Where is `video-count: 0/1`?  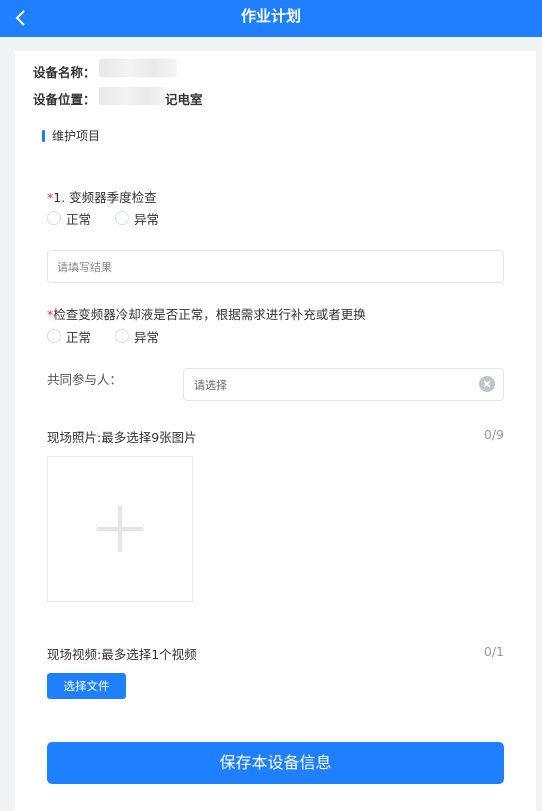
video-count: 0/1 is located at coordinates (493, 651).